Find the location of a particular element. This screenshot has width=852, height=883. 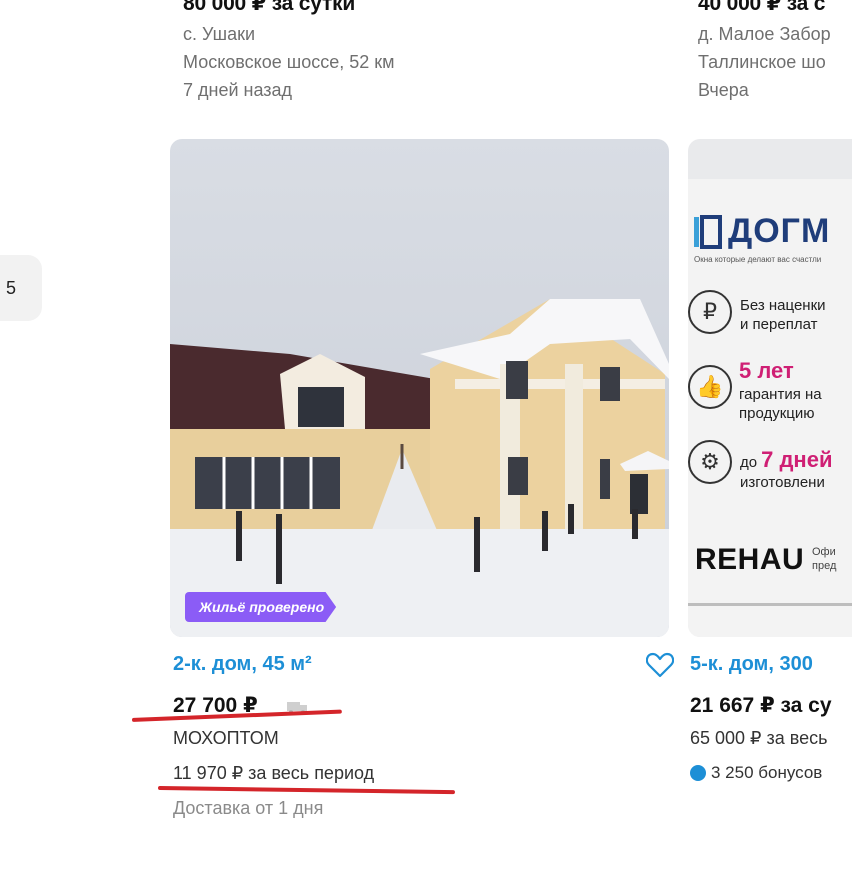

ruble-icon: ₽ is located at coordinates (710, 312).